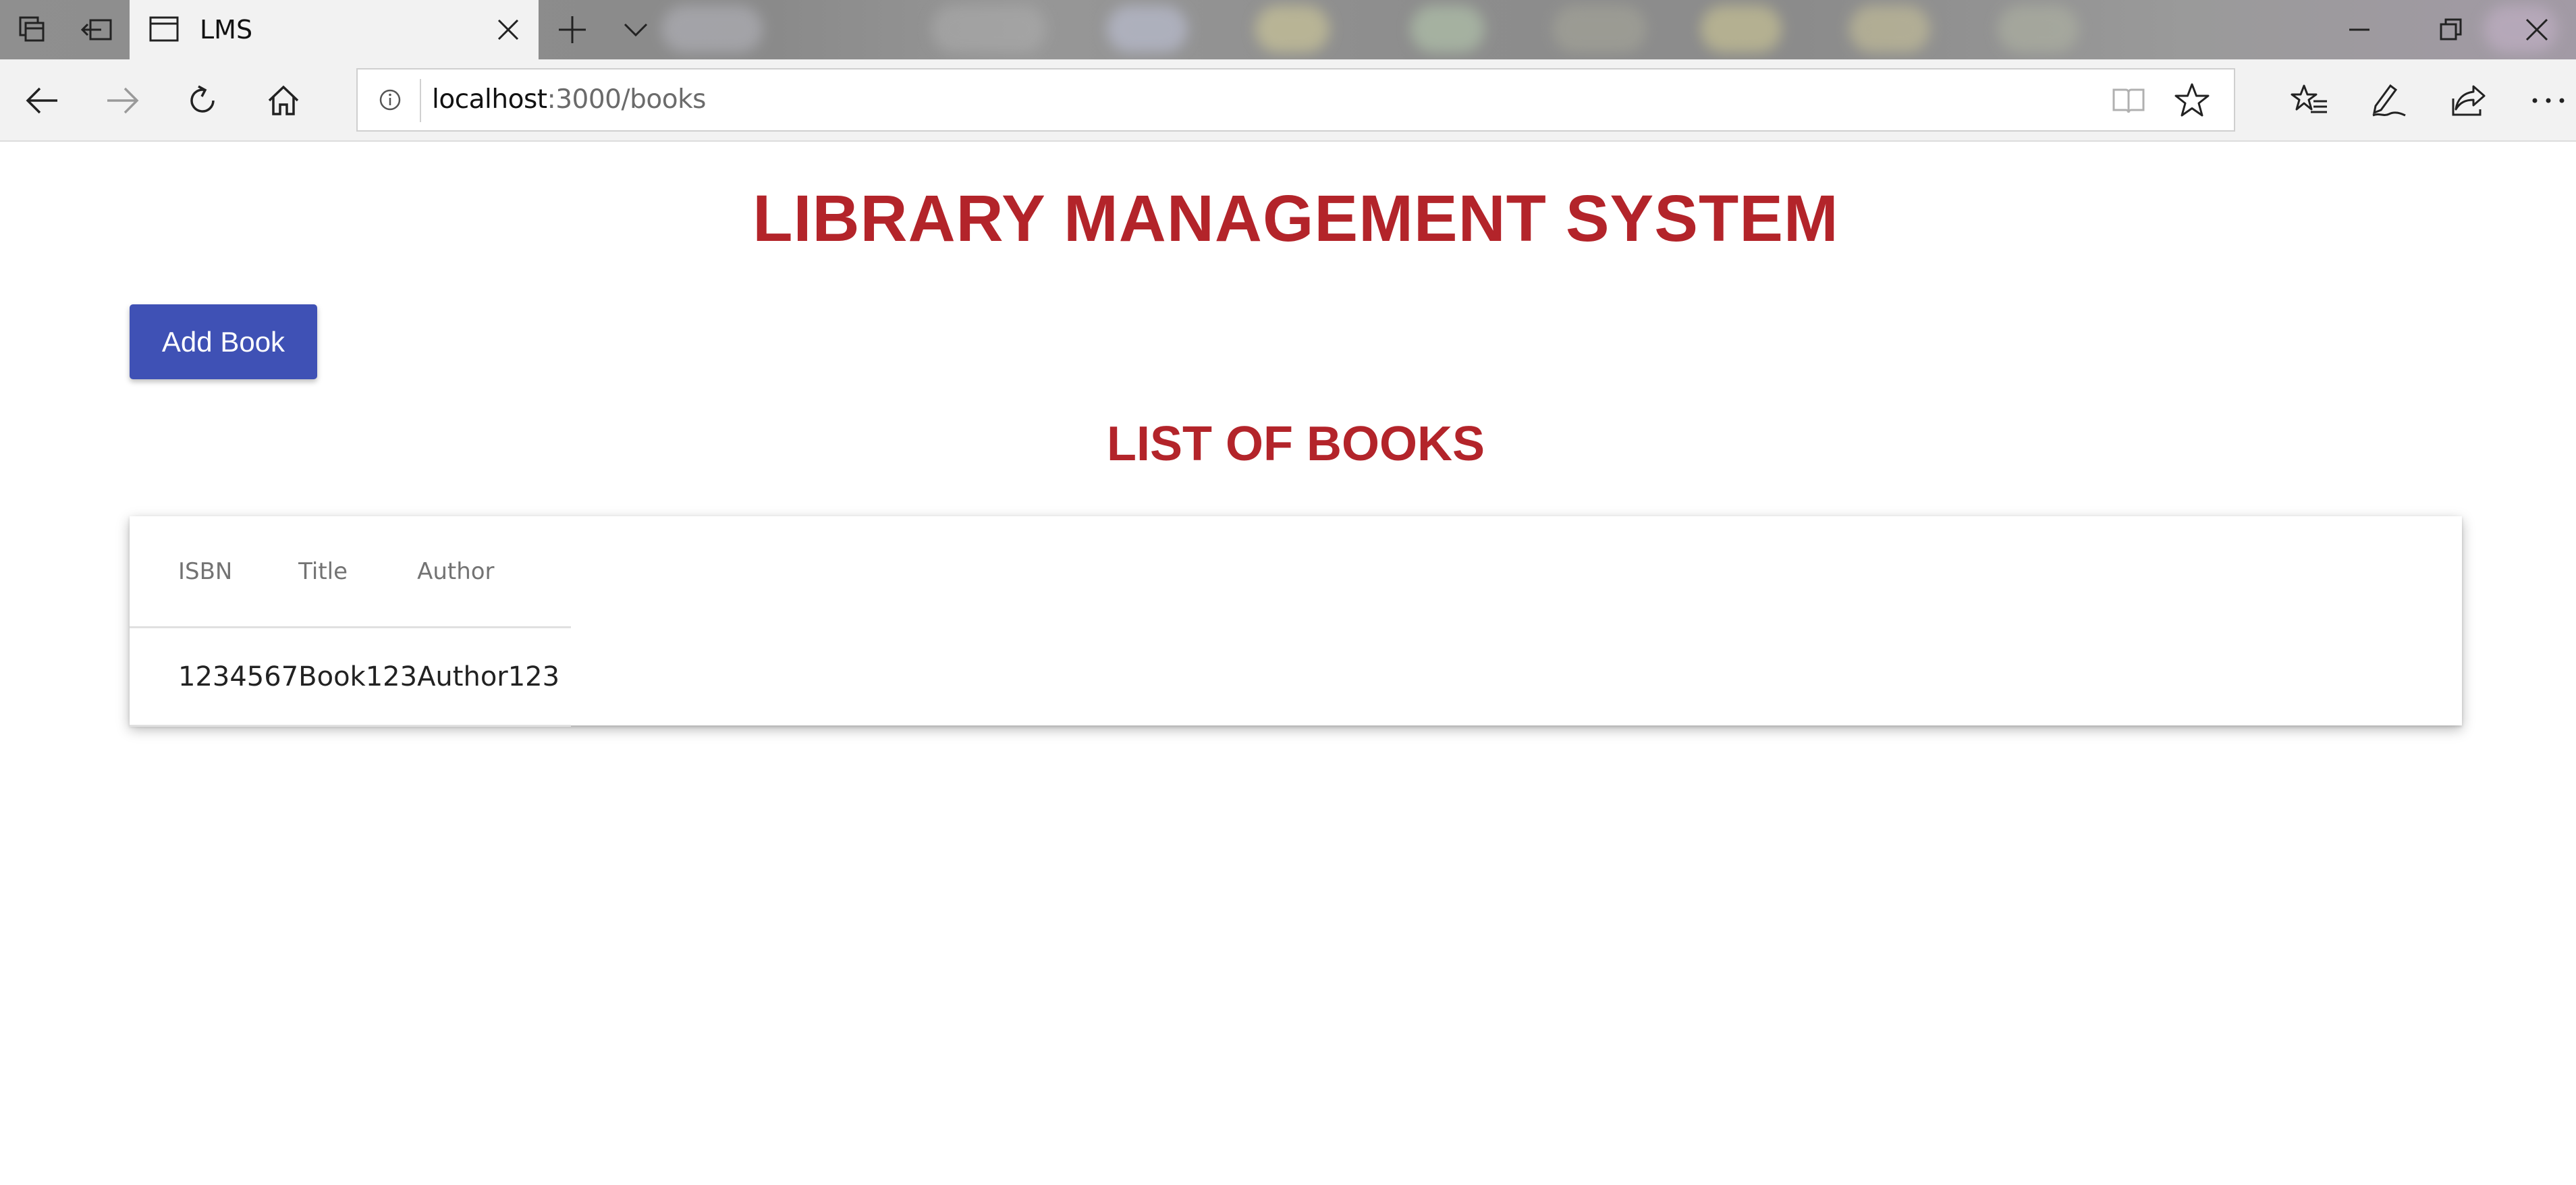 Image resolution: width=2576 pixels, height=1185 pixels. I want to click on browser-toolbar: localhost:3000/books, so click(1288, 100).